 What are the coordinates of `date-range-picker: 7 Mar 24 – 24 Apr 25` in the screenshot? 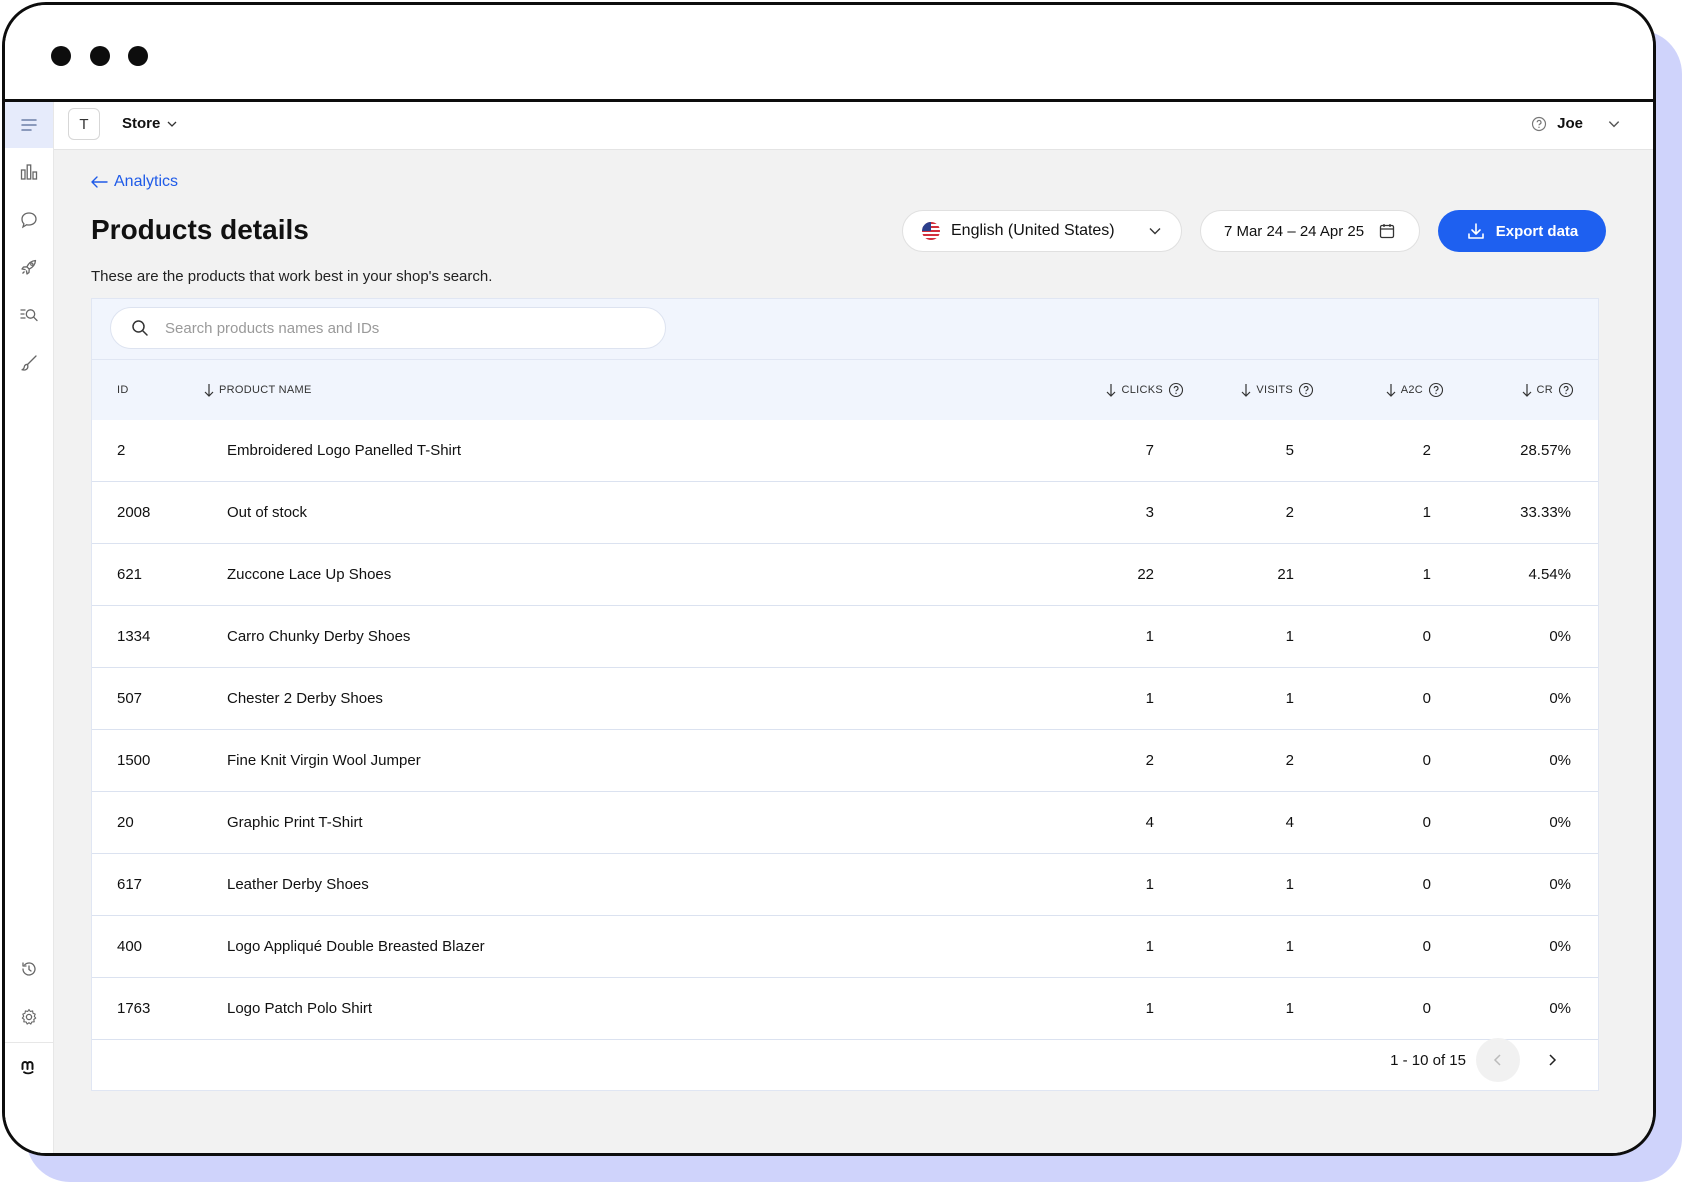 It's located at (1310, 231).